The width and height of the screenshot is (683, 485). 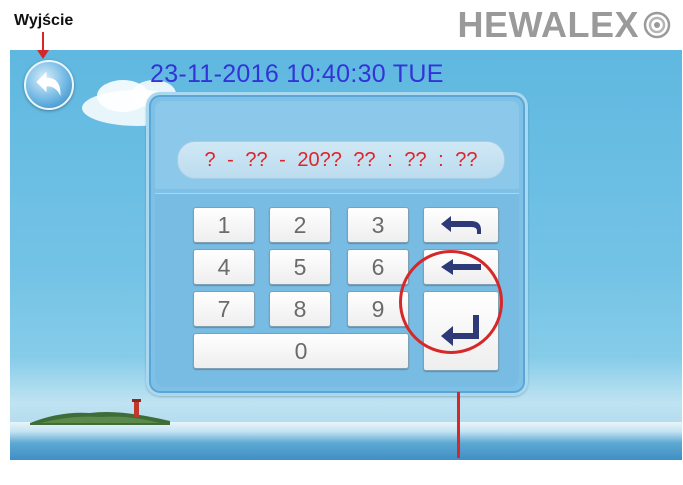 I want to click on undo-arrow-icon, so click(x=461, y=225).